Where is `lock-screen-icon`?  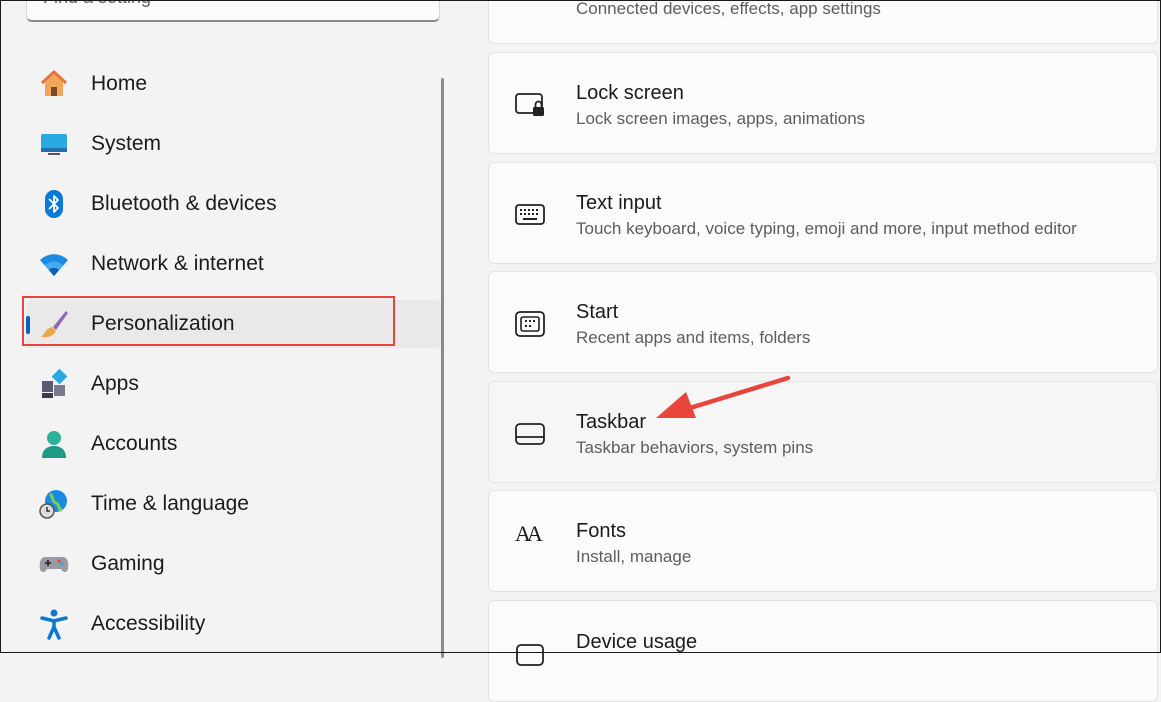 lock-screen-icon is located at coordinates (529, 104).